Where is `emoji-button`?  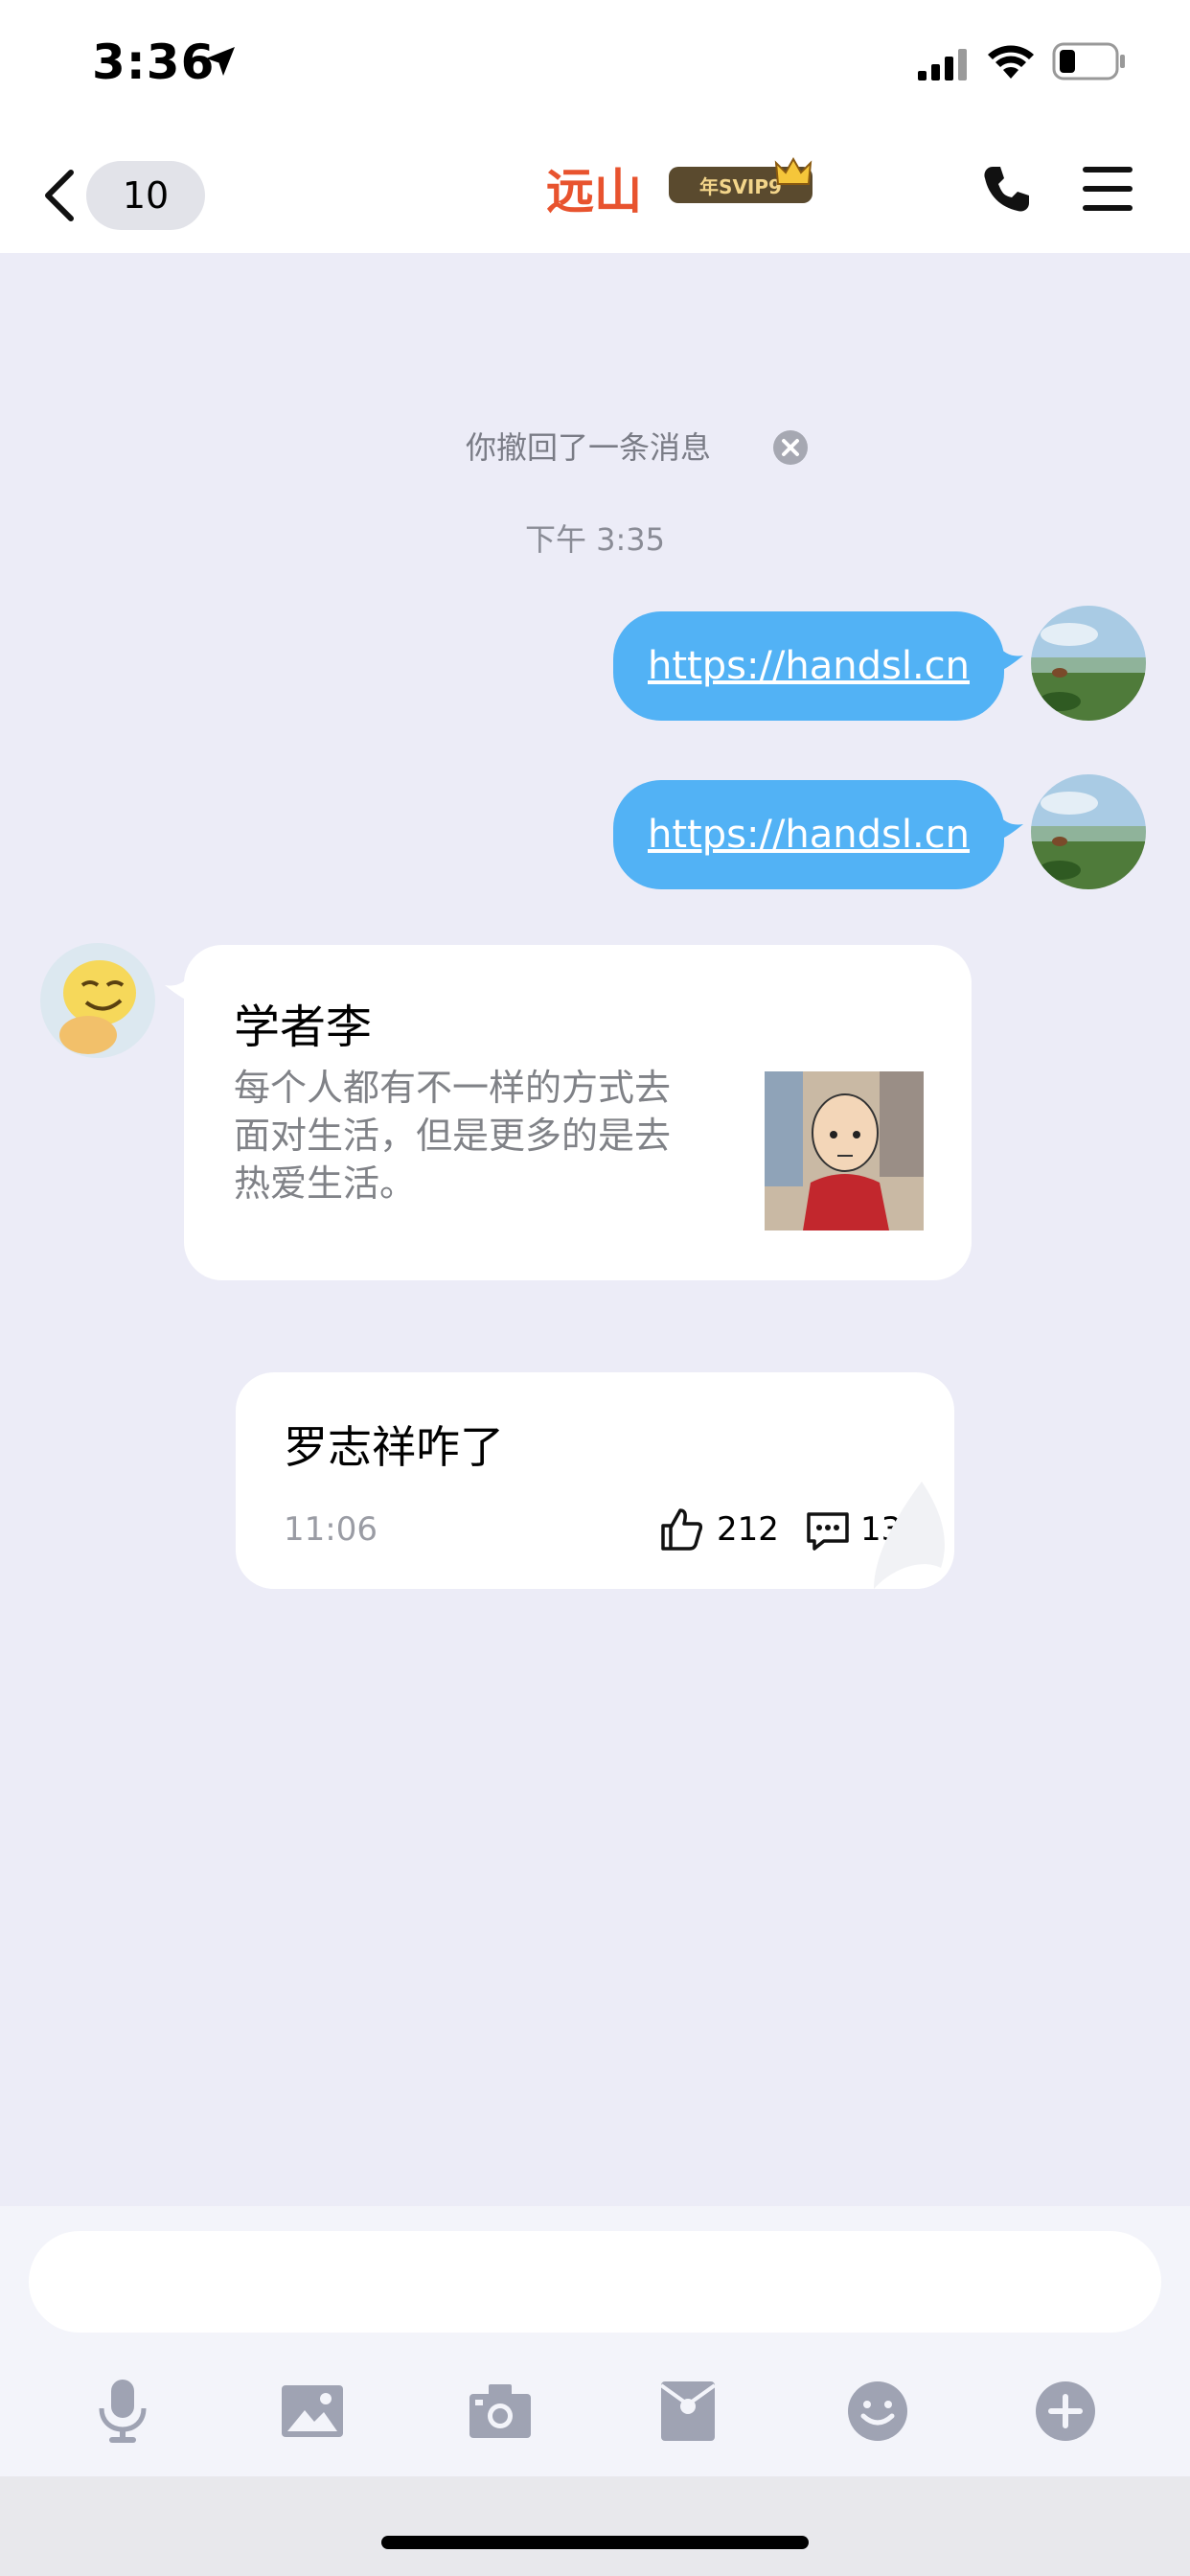 emoji-button is located at coordinates (878, 2411).